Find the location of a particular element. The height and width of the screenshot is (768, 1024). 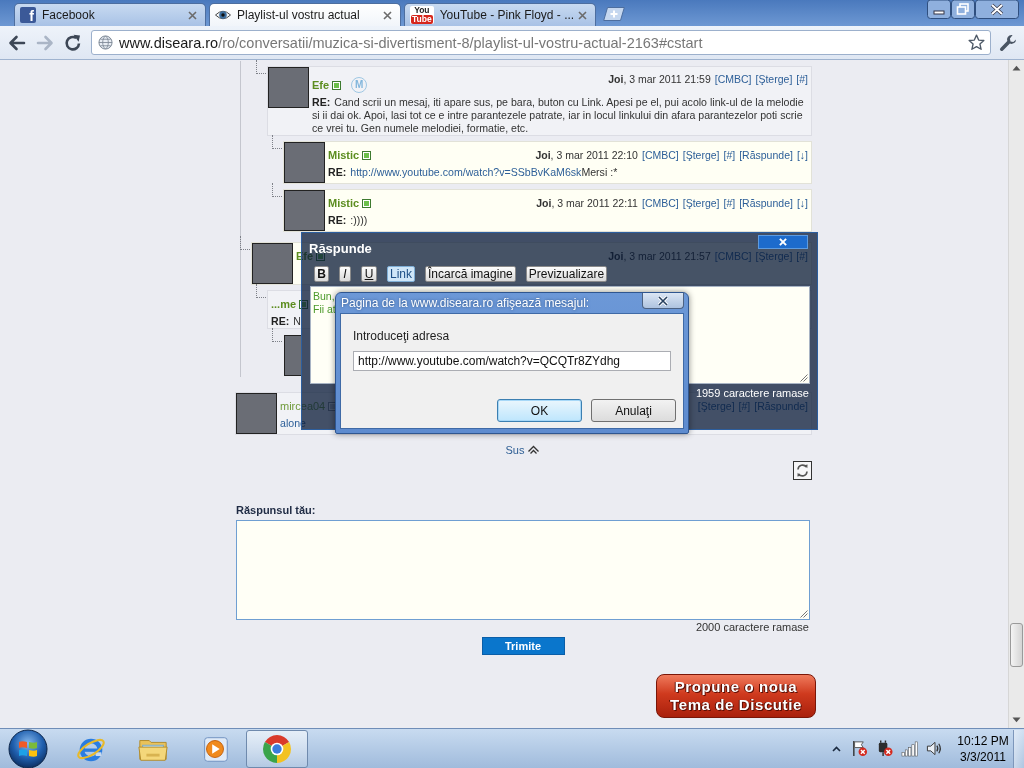

author-name: ...me is located at coordinates (284, 304).